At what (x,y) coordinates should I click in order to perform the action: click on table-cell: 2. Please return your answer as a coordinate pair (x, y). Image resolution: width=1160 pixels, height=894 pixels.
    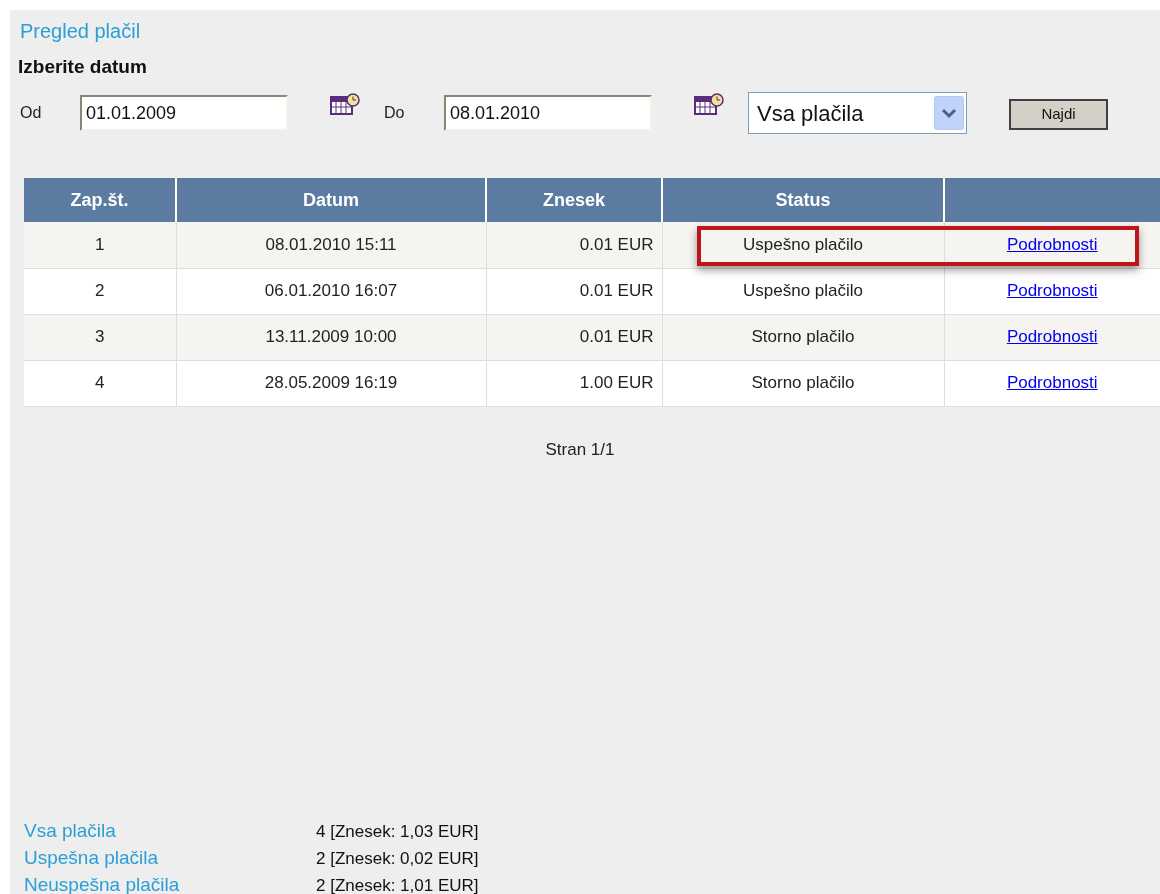
    Looking at the image, I should click on (100, 291).